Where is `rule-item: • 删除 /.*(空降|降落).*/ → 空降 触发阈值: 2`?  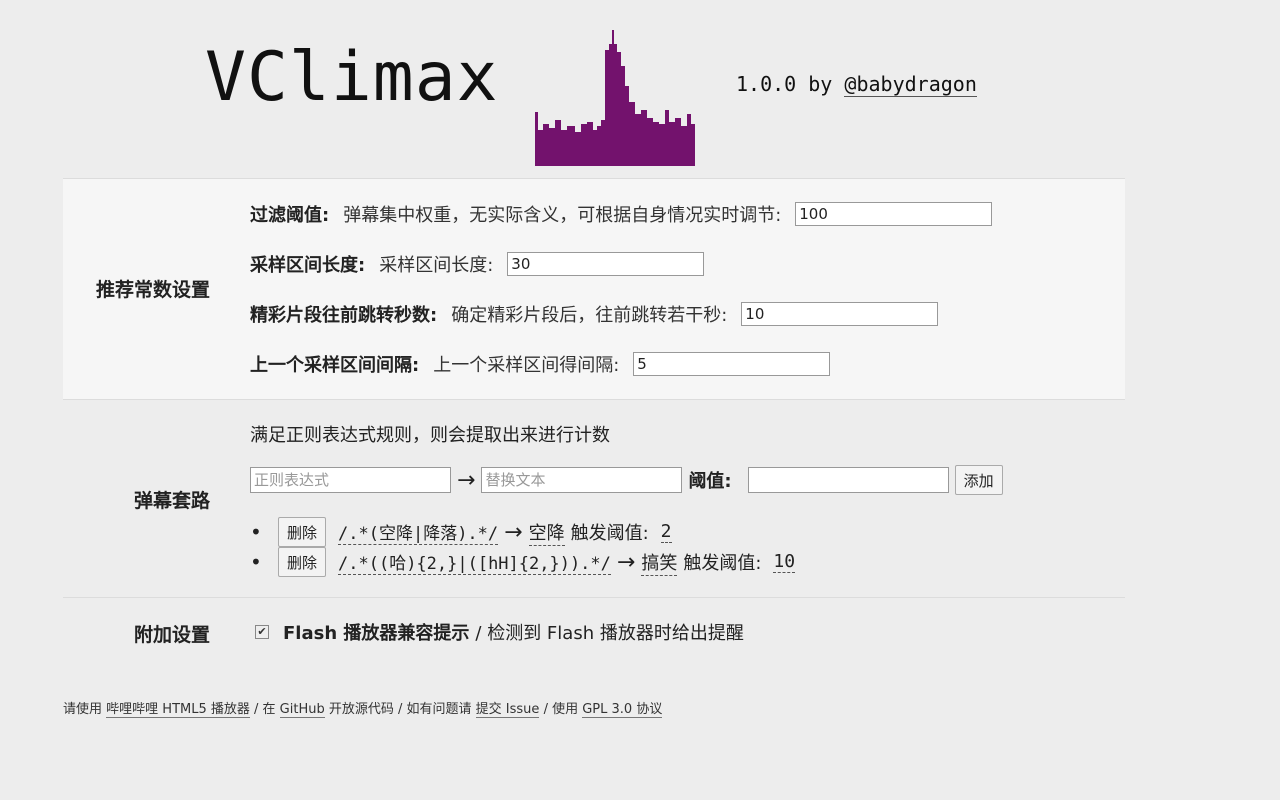
rule-item: • 删除 /.*(空降|降落).*/ → 空降 触发阈值: 2 is located at coordinates (522, 532).